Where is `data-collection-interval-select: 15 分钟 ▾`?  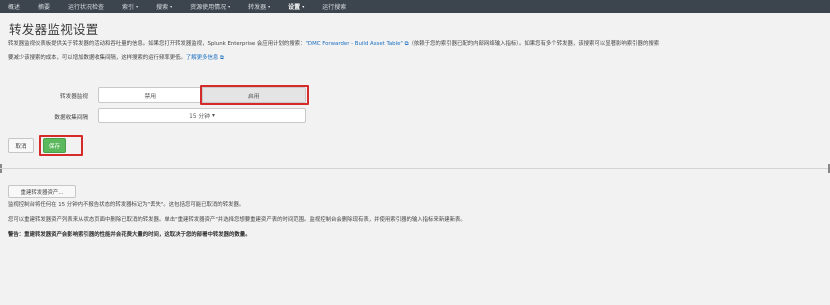
data-collection-interval-select: 15 分钟 ▾ is located at coordinates (202, 115).